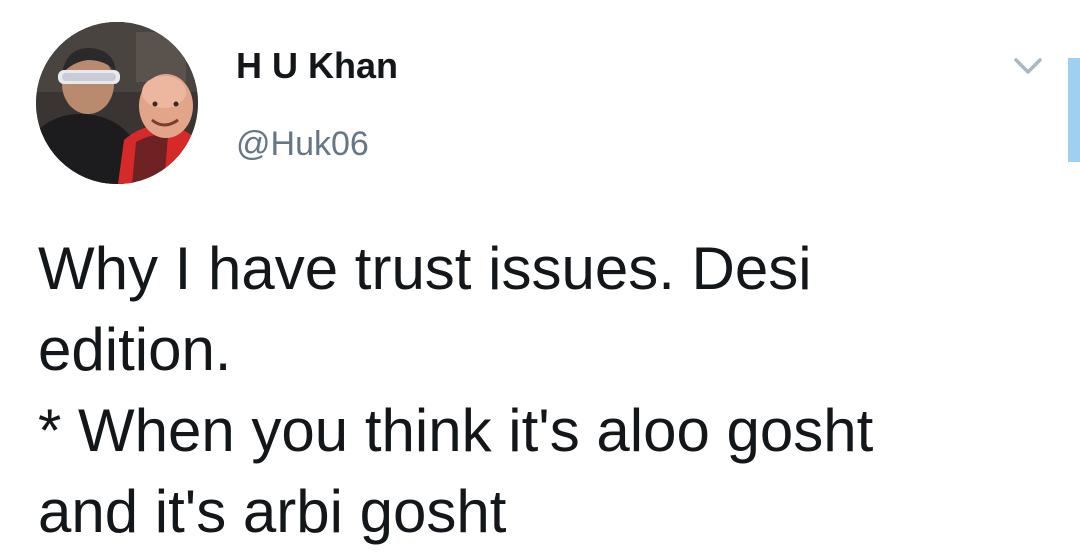 The width and height of the screenshot is (1080, 560). I want to click on avatar, so click(117, 103).